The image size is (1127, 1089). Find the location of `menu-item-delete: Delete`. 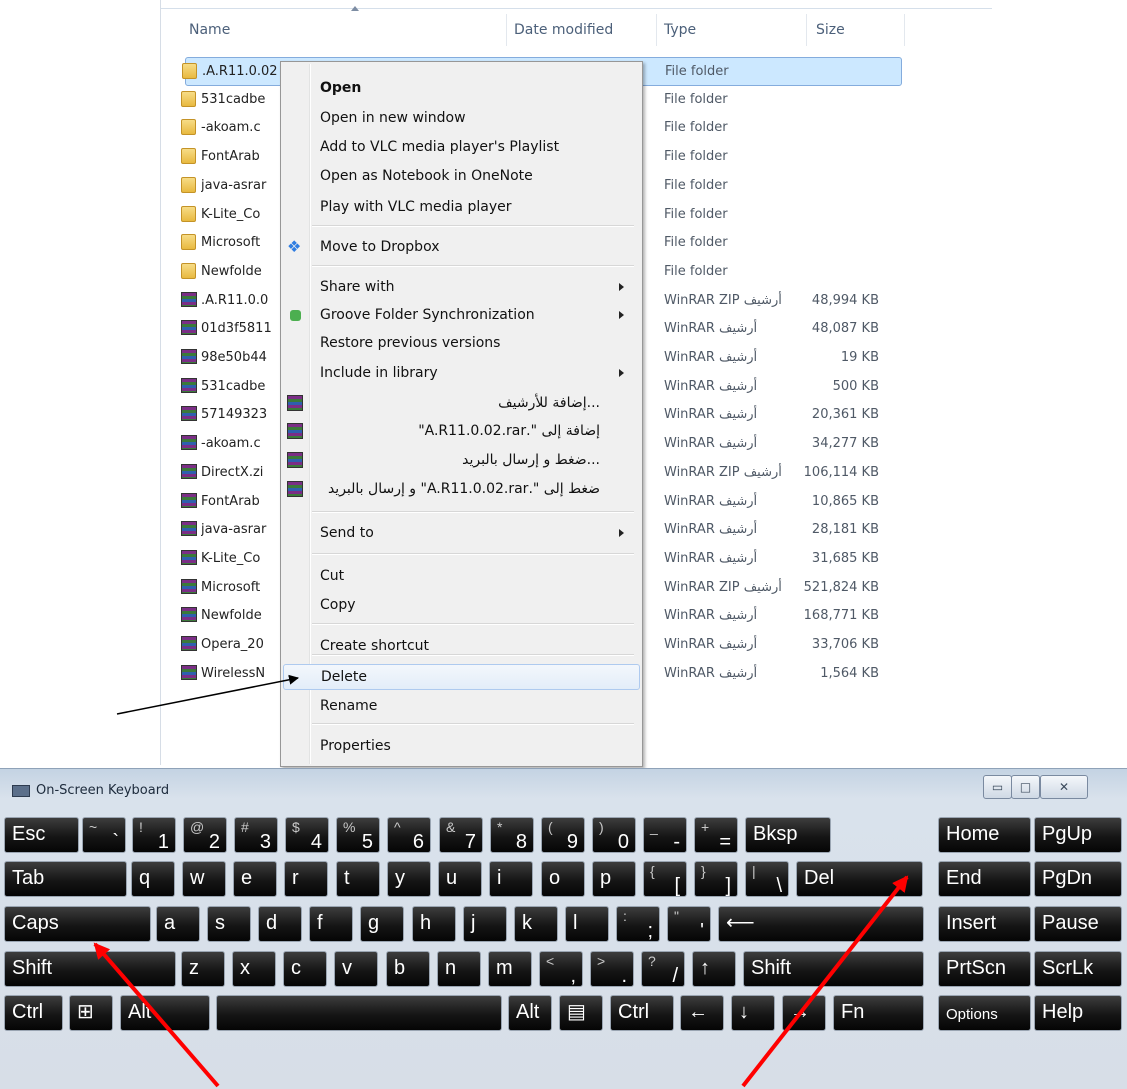

menu-item-delete: Delete is located at coordinates (461, 677).